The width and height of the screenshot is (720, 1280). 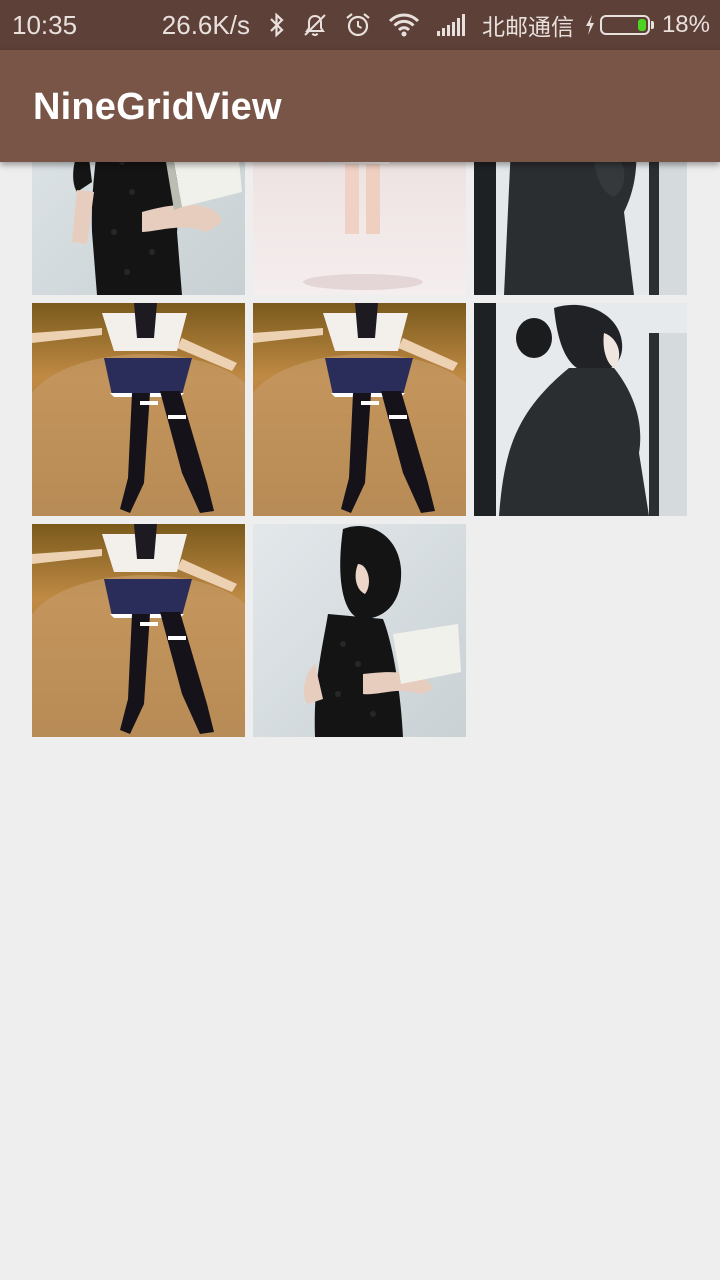 I want to click on bluetooth-icon, so click(x=277, y=25).